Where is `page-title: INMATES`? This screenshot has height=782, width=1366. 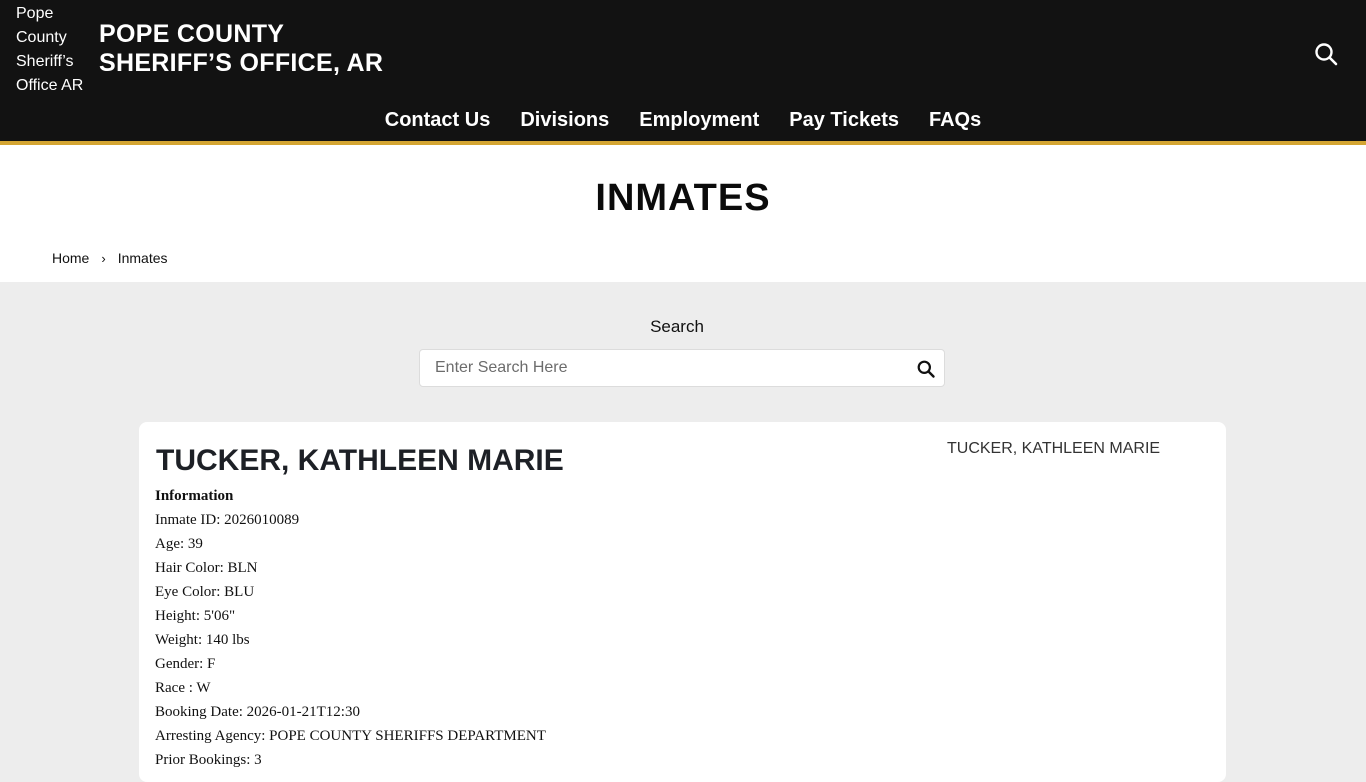 page-title: INMATES is located at coordinates (683, 198).